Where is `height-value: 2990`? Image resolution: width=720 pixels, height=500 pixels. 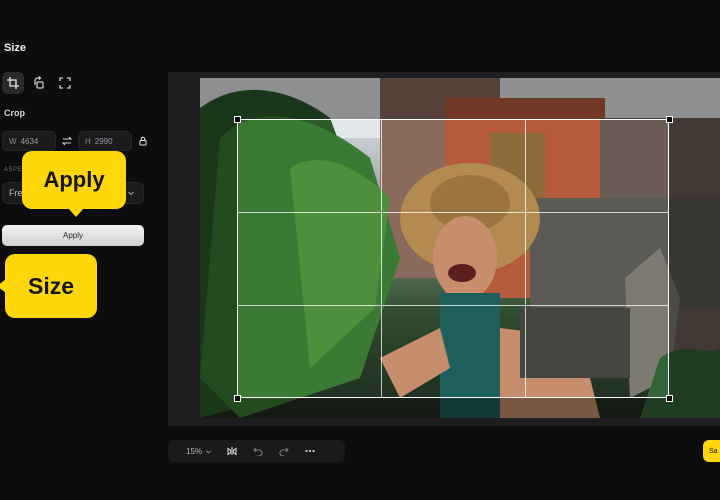
height-value: 2990 is located at coordinates (103, 141).